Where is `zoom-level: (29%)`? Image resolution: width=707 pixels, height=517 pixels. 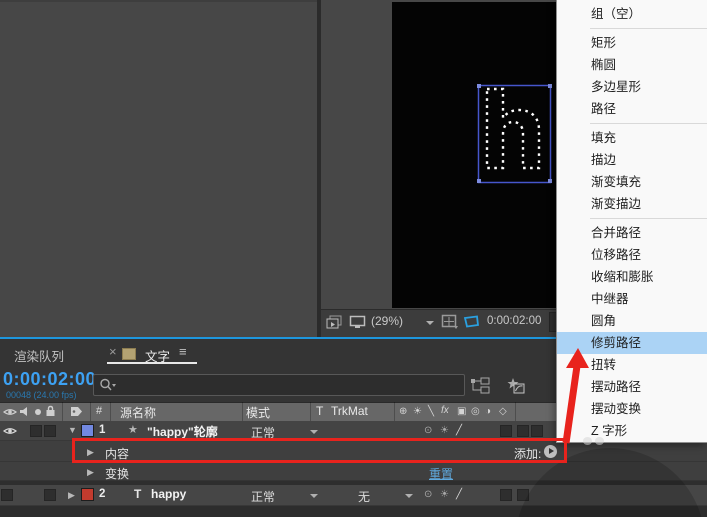
zoom-level: (29%) is located at coordinates (387, 321).